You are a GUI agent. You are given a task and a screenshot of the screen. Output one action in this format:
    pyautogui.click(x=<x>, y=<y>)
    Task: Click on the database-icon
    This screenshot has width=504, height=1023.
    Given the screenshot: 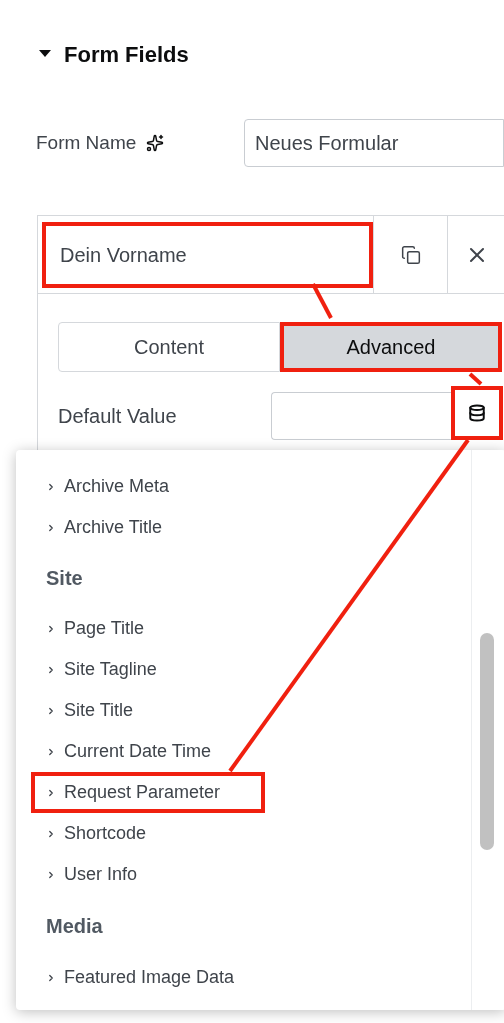 What is the action you would take?
    pyautogui.click(x=477, y=413)
    